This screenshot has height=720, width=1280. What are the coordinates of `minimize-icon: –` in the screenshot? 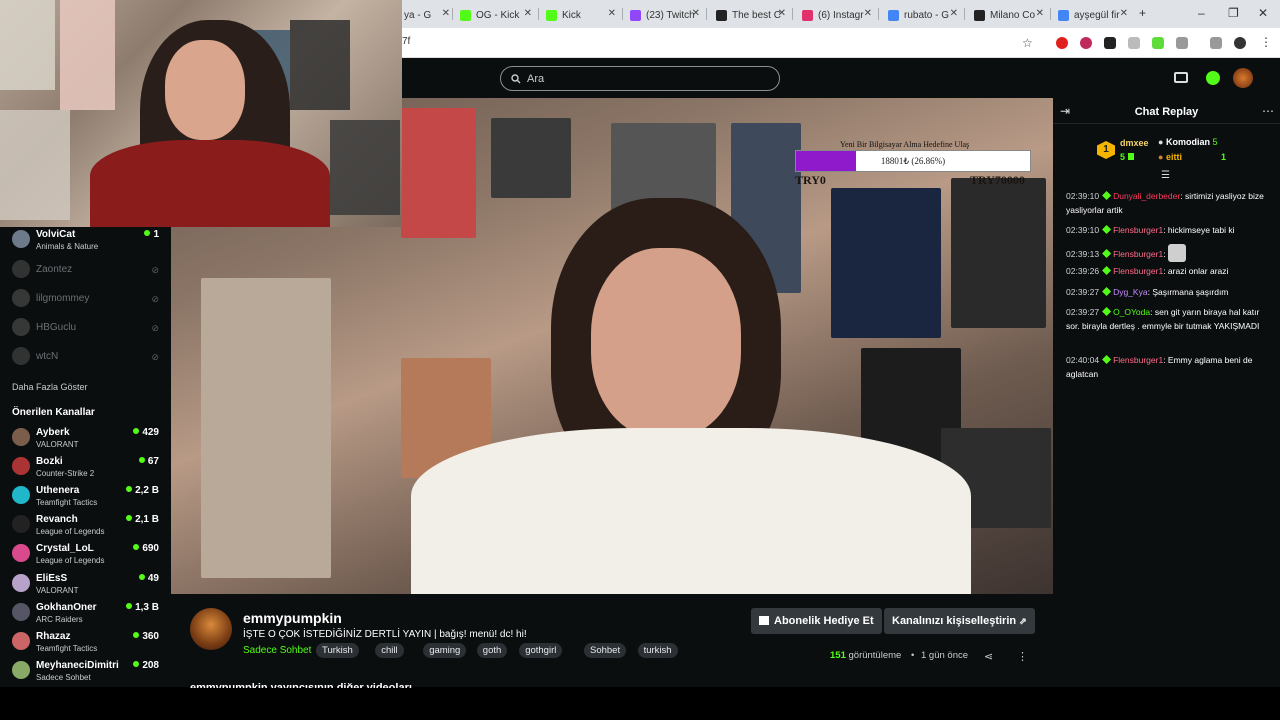 It's located at (1201, 13).